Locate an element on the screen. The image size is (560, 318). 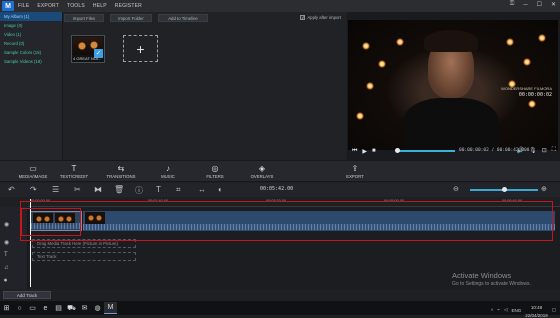
stop-icon: ■ is located at coordinates (374, 151).